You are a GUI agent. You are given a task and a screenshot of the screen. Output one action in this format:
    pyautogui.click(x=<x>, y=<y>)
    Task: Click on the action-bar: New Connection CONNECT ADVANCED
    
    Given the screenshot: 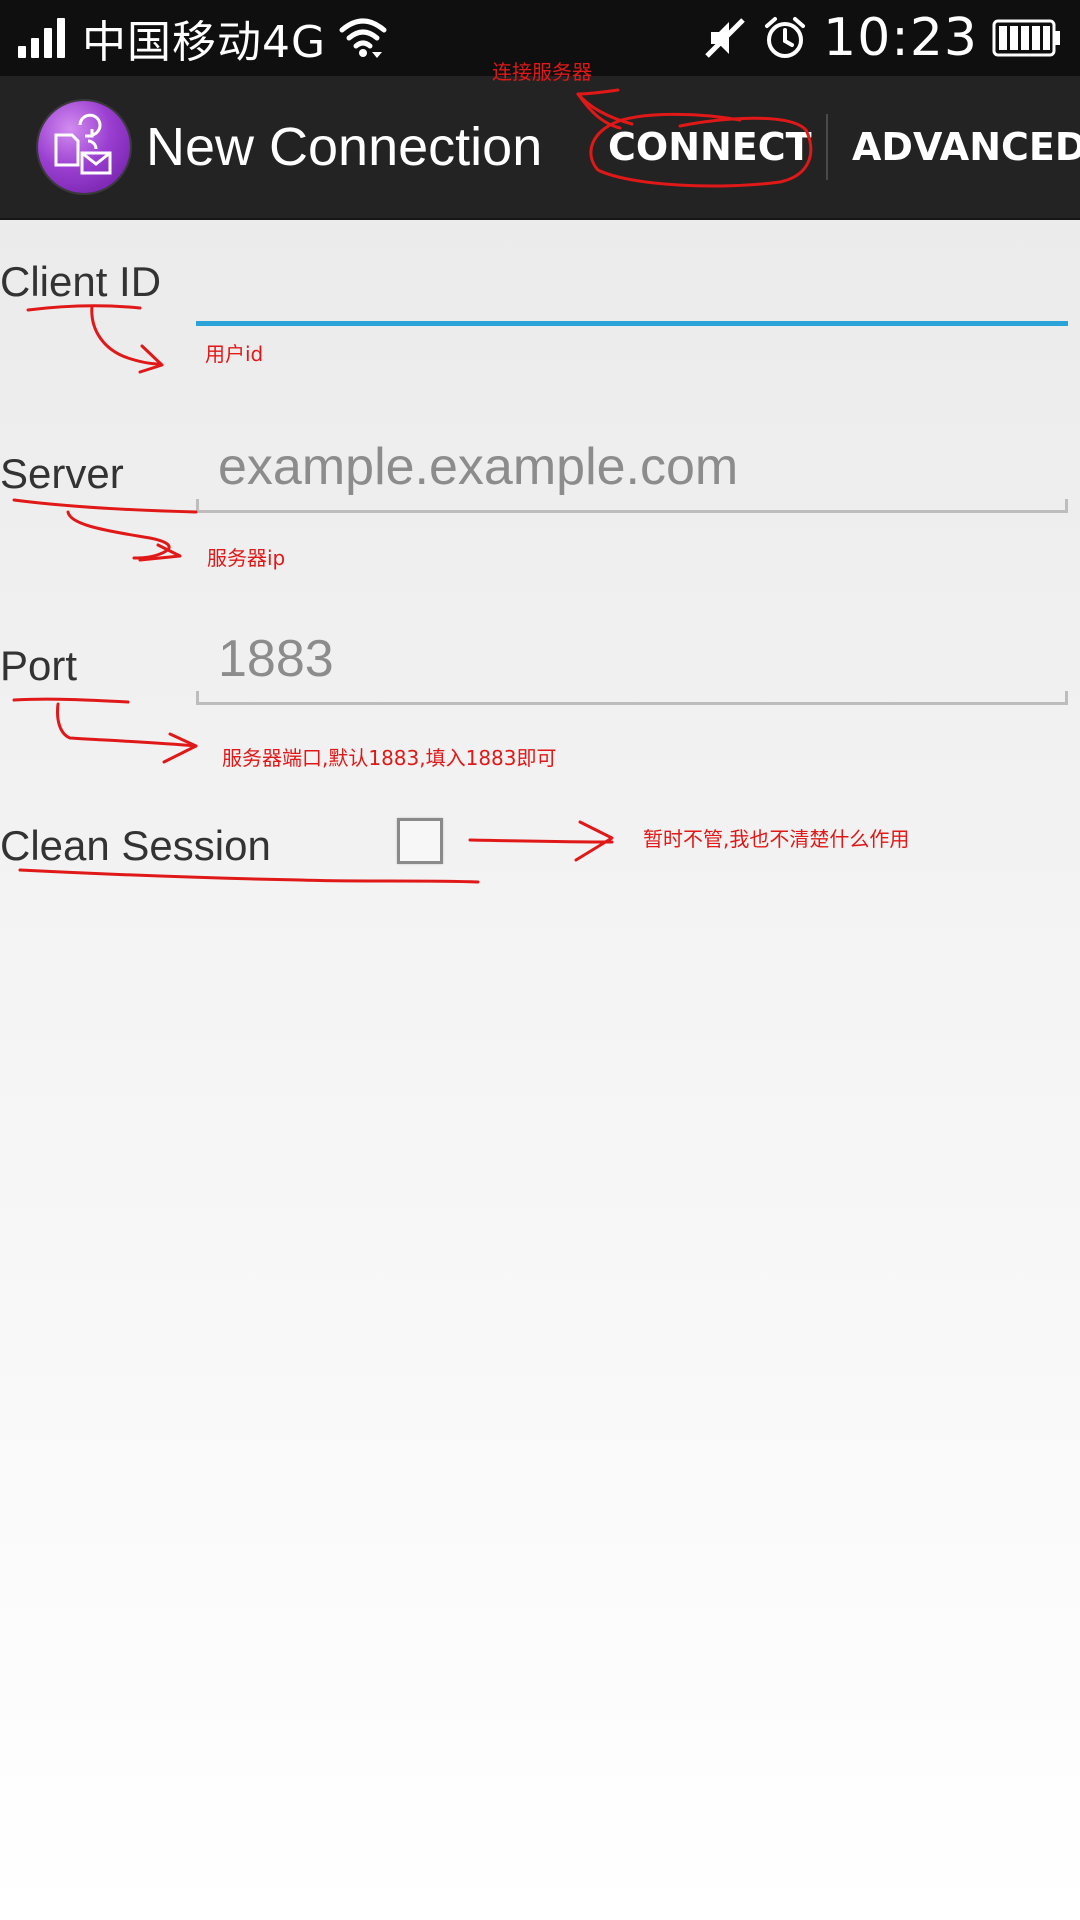 What is the action you would take?
    pyautogui.click(x=540, y=148)
    